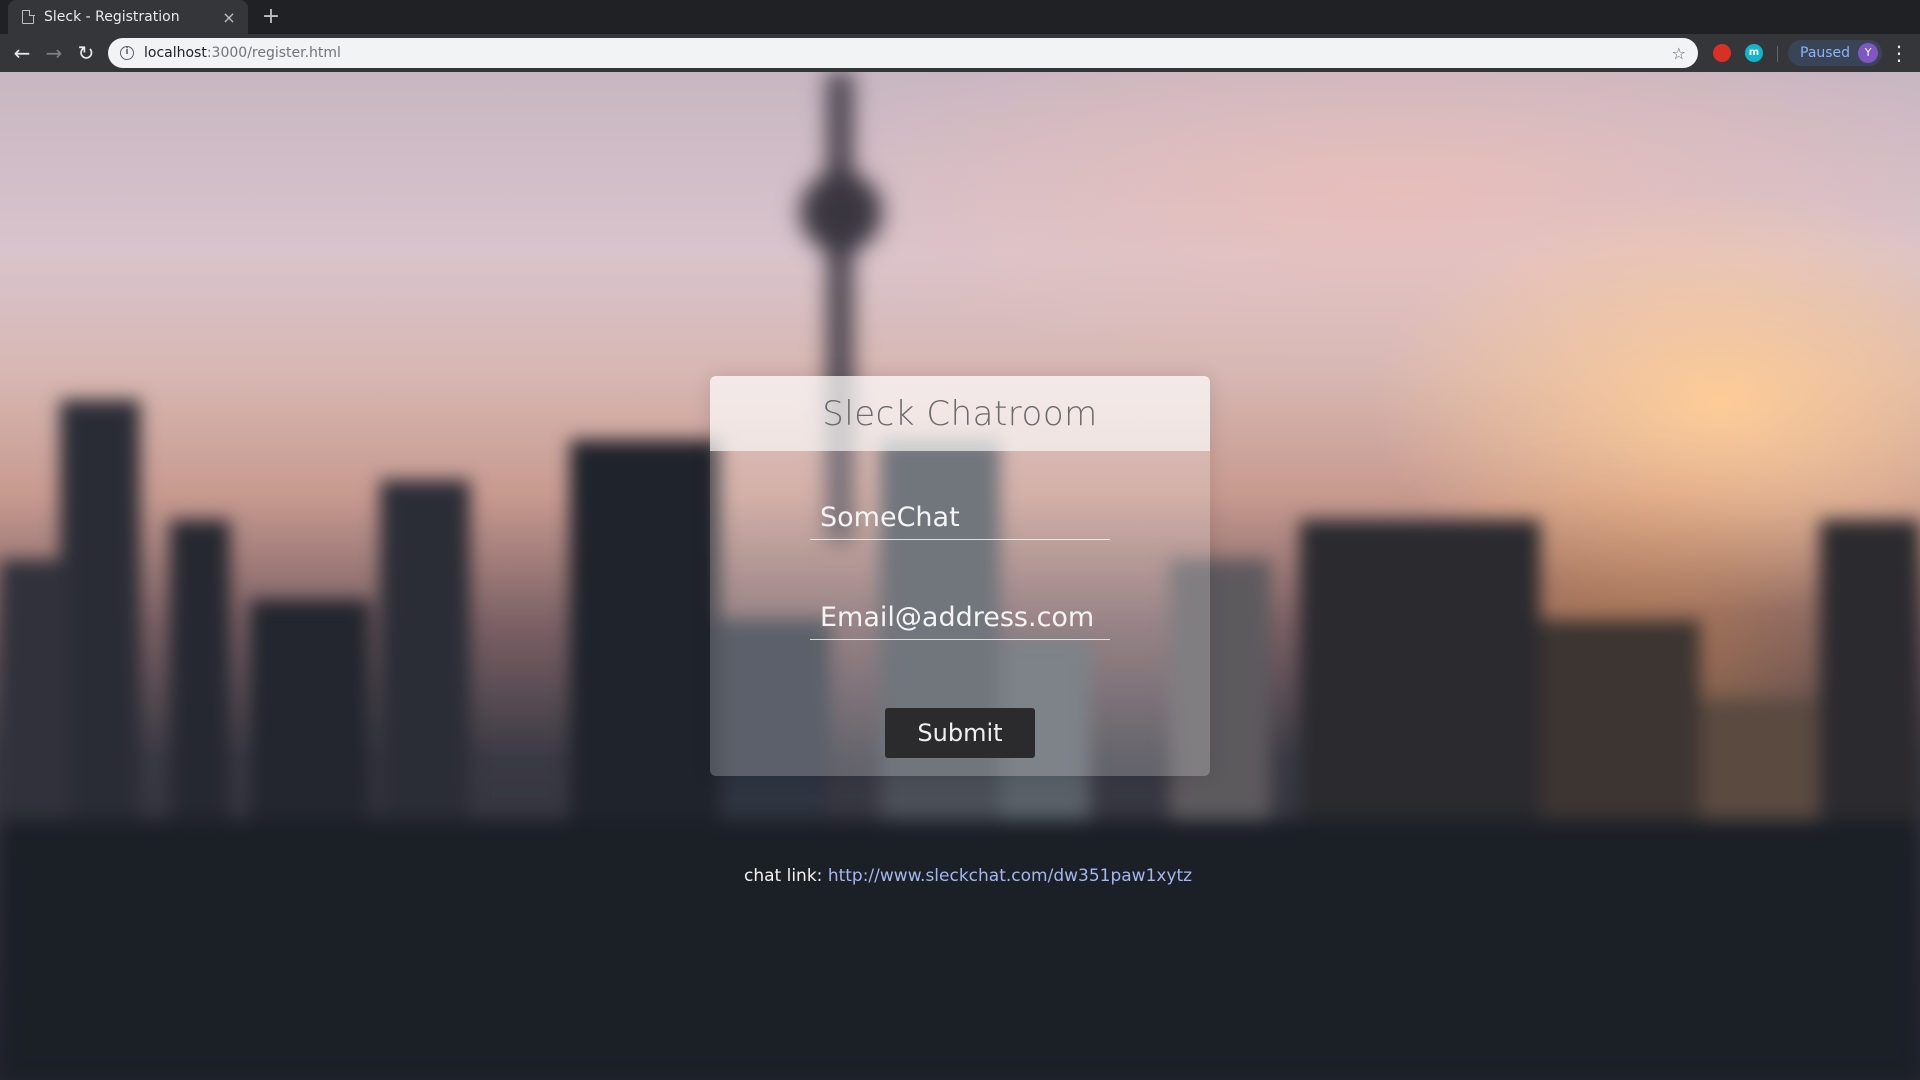 This screenshot has height=1080, width=1920. I want to click on chat-name-field, so click(960, 518).